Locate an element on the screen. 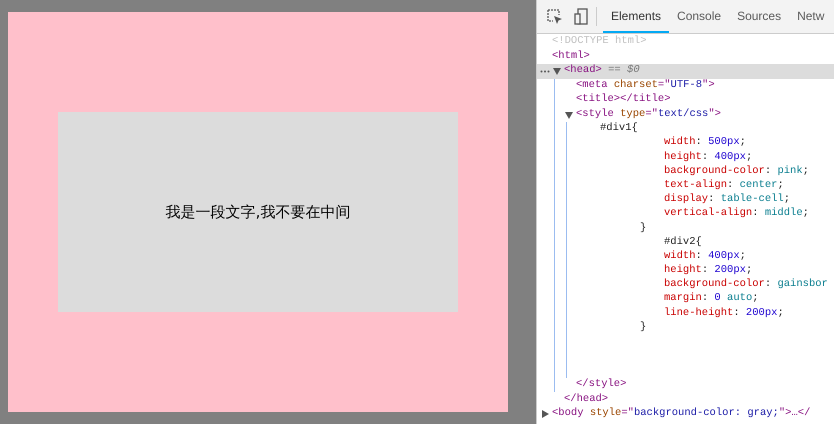  device-icon is located at coordinates (581, 16).